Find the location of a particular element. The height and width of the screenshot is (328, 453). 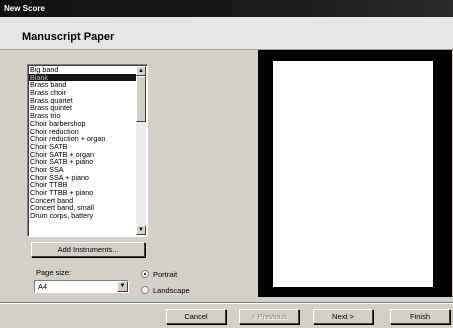

footer-separator is located at coordinates (226, 303).